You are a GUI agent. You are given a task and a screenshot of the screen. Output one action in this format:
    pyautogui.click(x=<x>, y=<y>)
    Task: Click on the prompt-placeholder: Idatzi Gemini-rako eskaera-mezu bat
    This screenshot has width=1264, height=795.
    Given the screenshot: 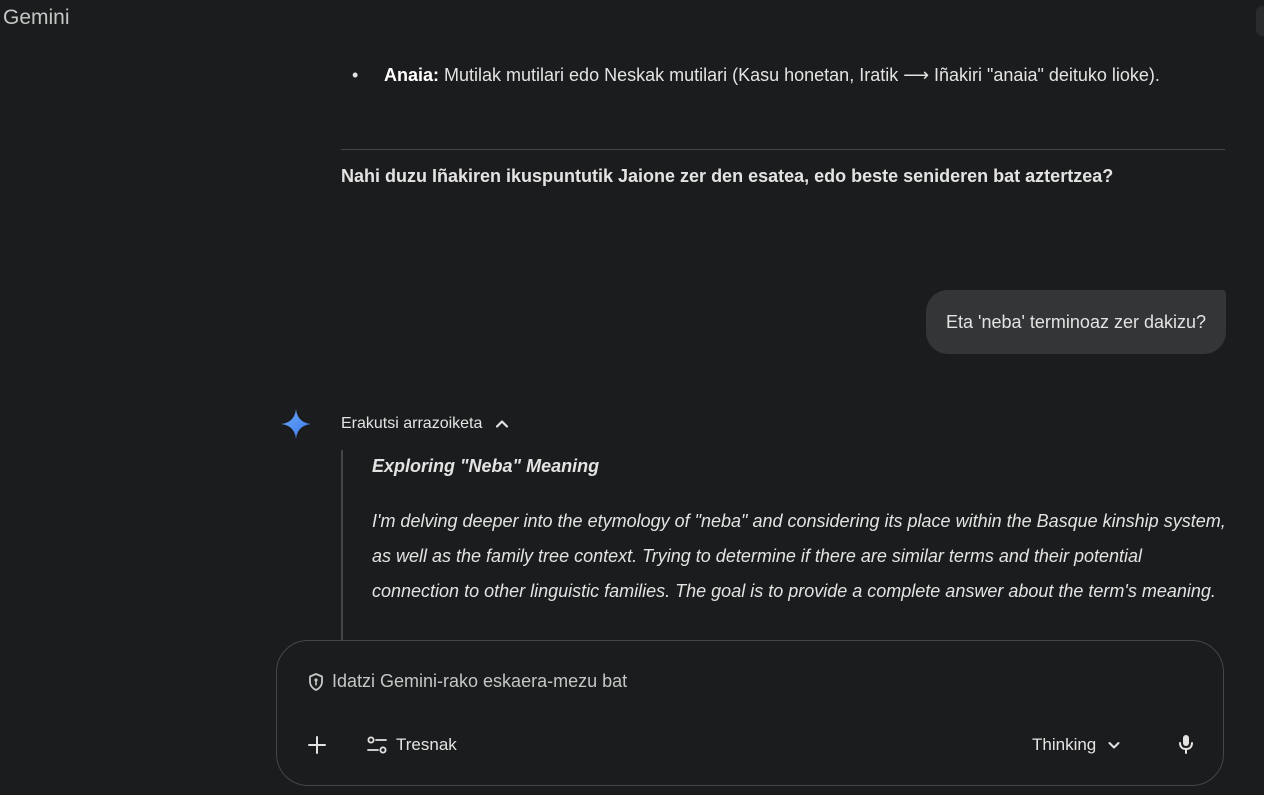 What is the action you would take?
    pyautogui.click(x=480, y=681)
    